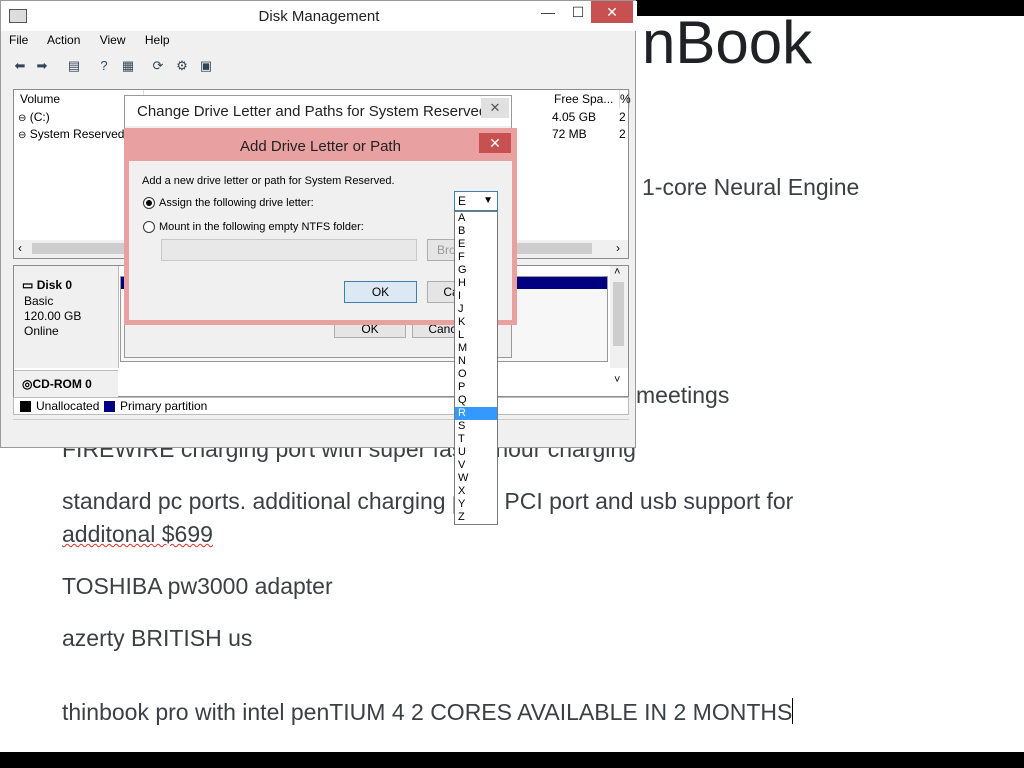  I want to click on drive-letter-option: H, so click(476, 283).